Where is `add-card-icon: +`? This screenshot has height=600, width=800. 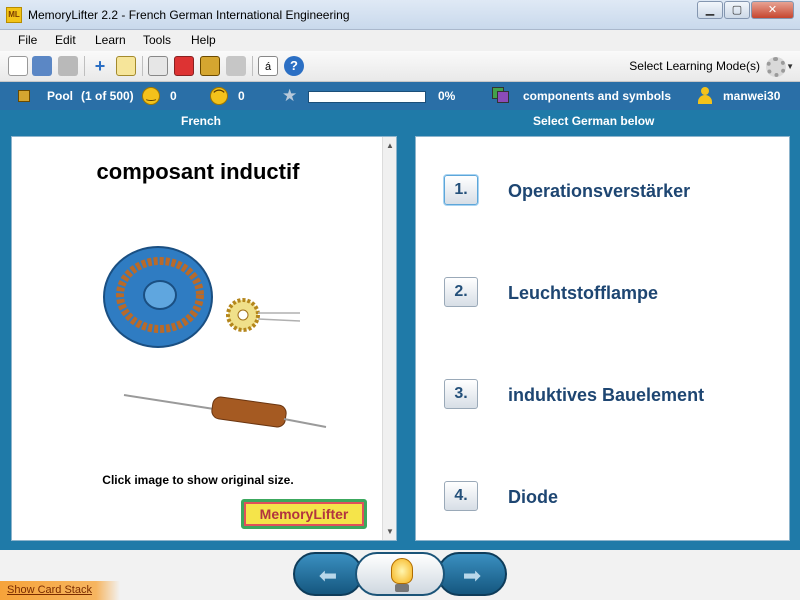
add-card-icon: + is located at coordinates (100, 66).